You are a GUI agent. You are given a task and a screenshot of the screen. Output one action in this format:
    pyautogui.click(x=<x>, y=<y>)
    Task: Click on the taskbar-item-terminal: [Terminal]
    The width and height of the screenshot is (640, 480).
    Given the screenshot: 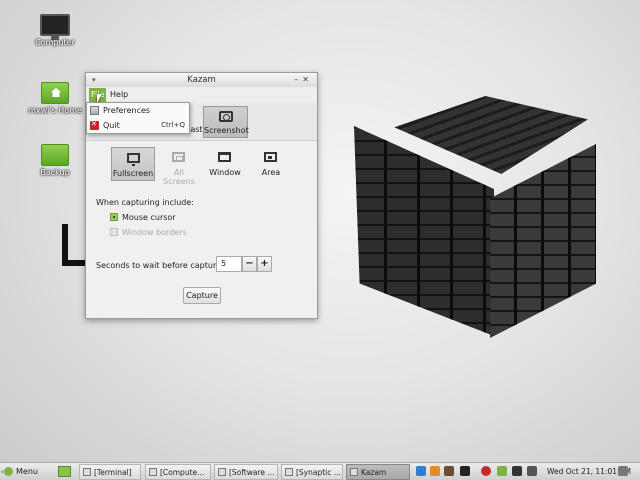 What is the action you would take?
    pyautogui.click(x=110, y=472)
    